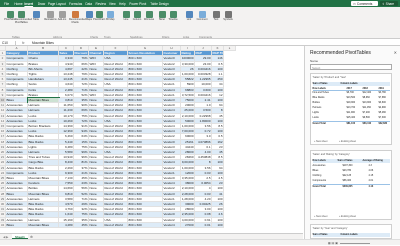 This screenshot has height=246, width=400. I want to click on pivot-cell: Components, so click(319, 180).